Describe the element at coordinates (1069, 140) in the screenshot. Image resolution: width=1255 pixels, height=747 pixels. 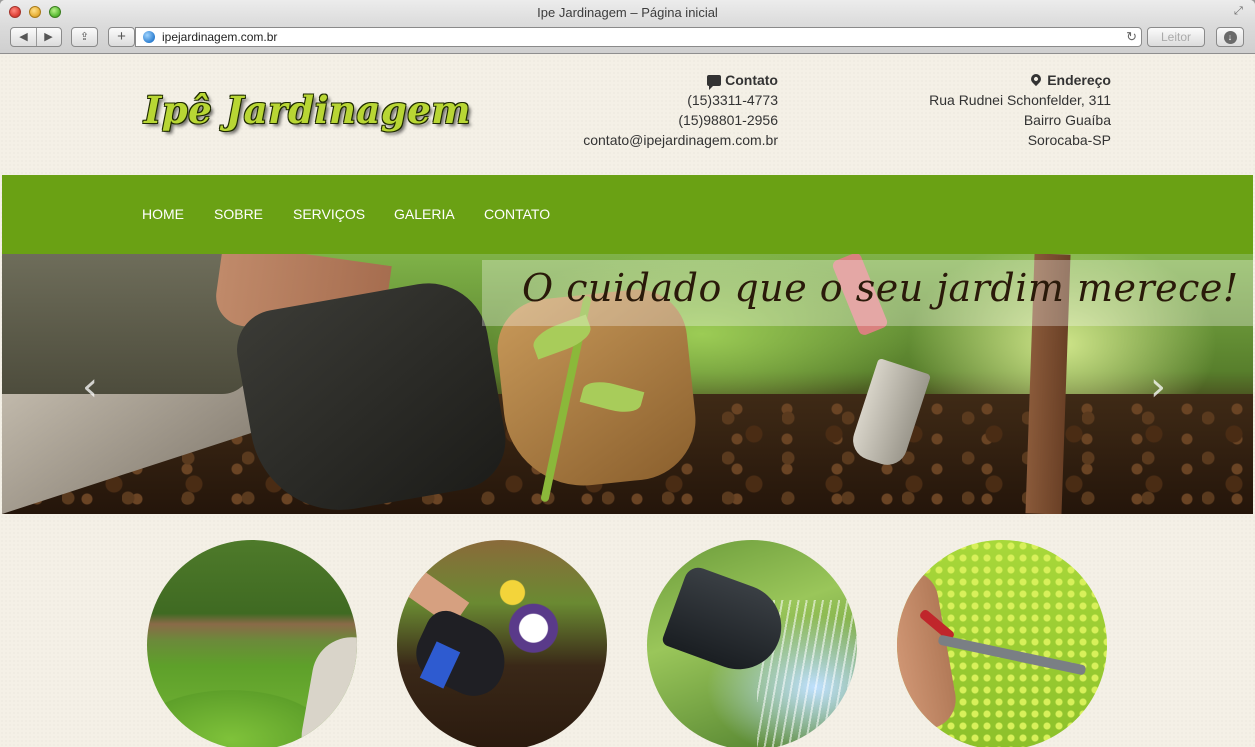
I see `address-city: Sorocaba-SP` at that location.